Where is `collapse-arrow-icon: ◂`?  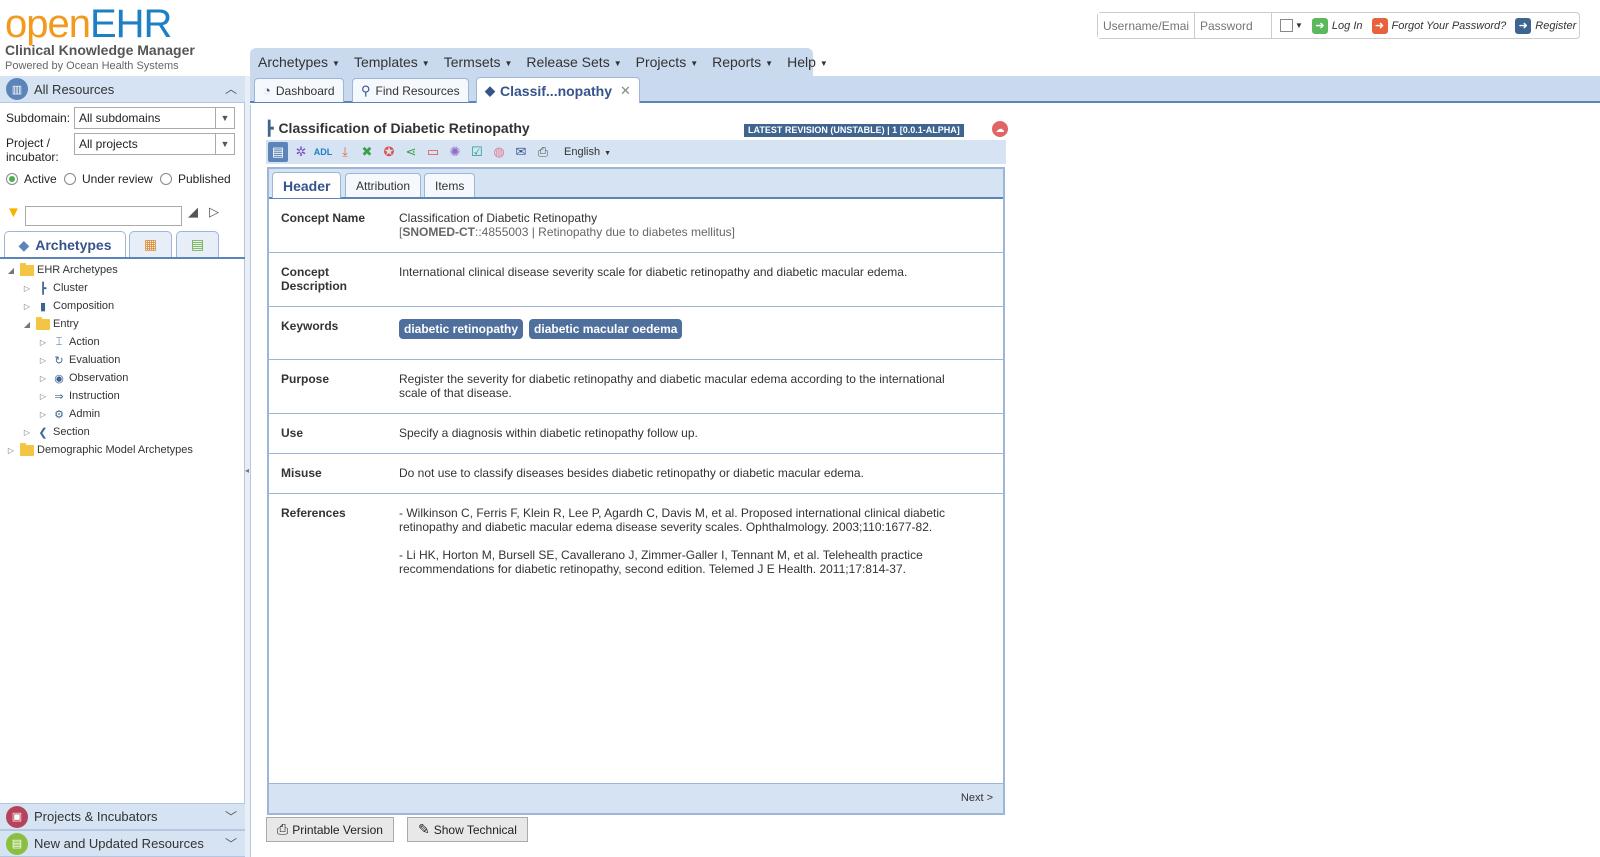
collapse-arrow-icon: ◂ is located at coordinates (247, 470).